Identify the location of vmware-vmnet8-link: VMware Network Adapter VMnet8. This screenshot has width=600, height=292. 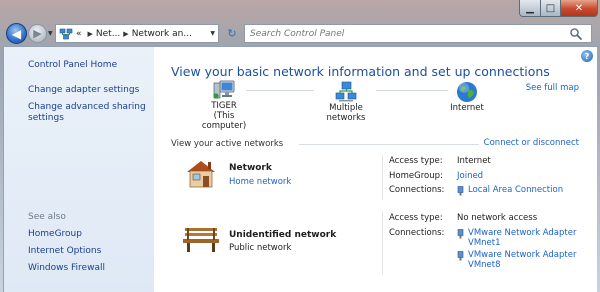
(516, 260).